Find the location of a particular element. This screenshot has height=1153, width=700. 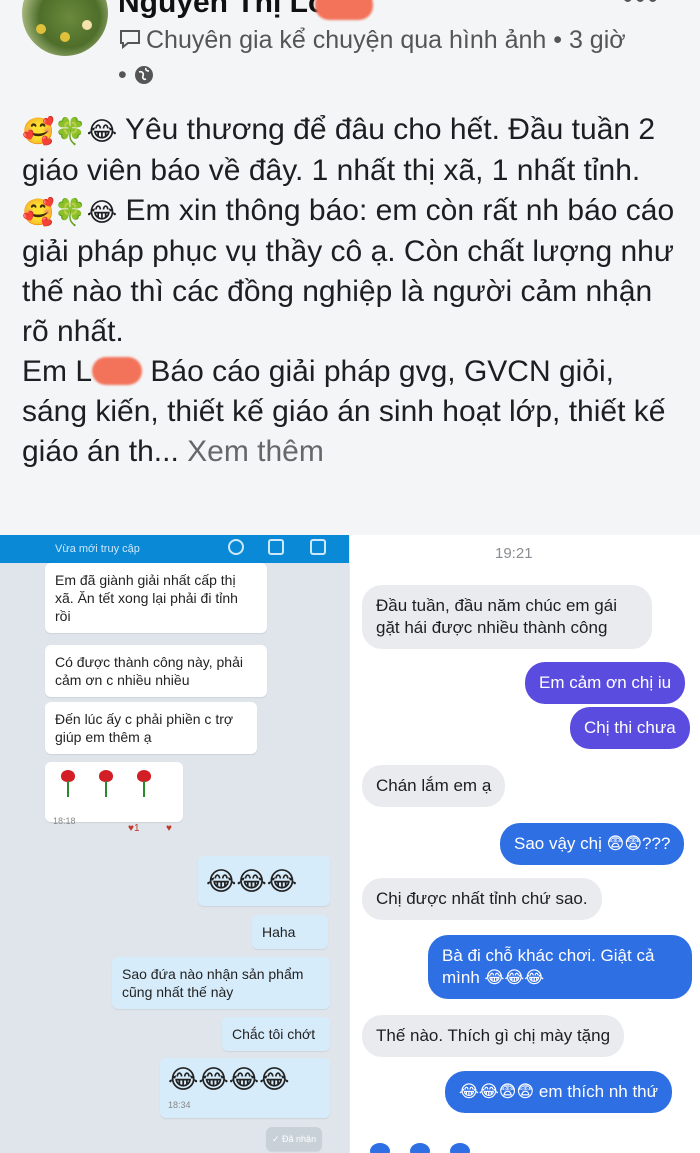

avatar is located at coordinates (65, 28).